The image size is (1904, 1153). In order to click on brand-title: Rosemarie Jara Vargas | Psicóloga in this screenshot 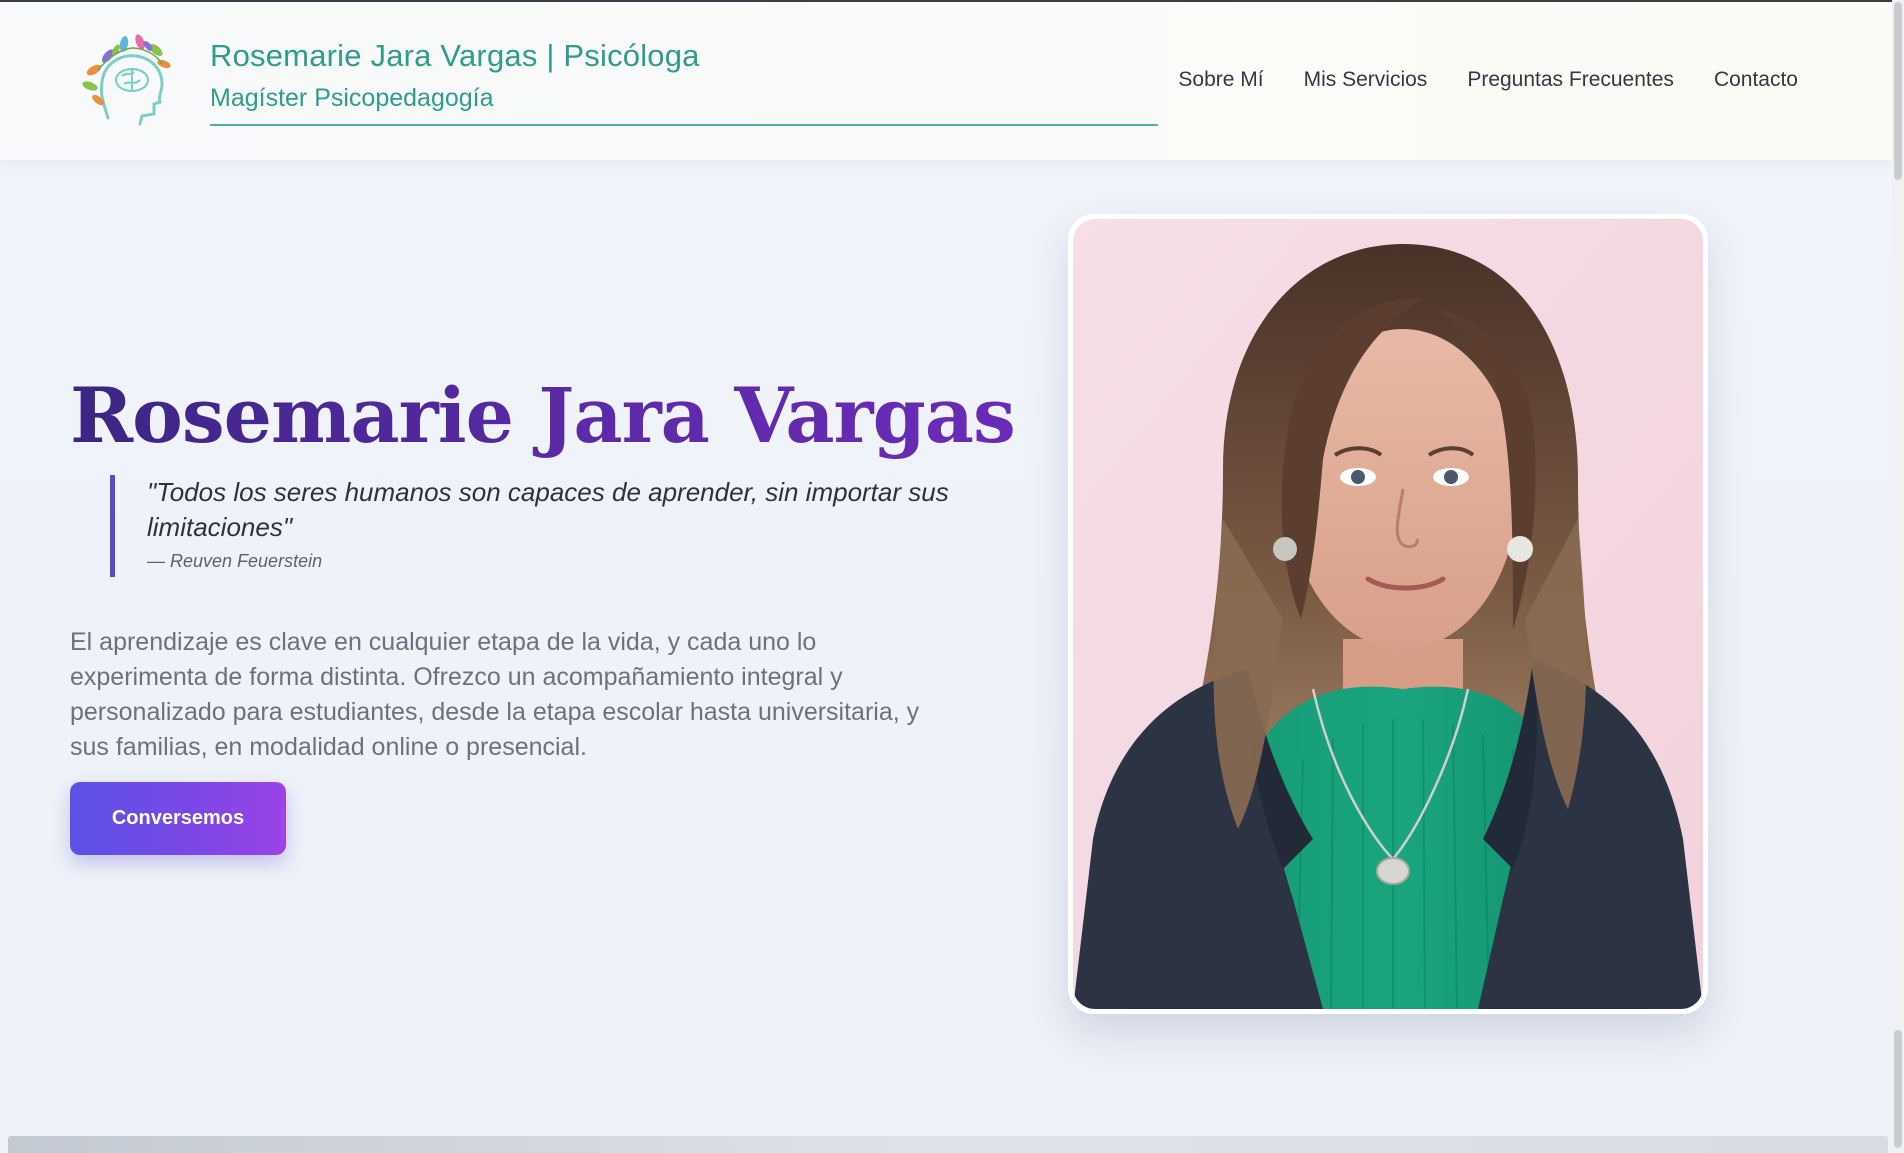, I will do `click(455, 56)`.